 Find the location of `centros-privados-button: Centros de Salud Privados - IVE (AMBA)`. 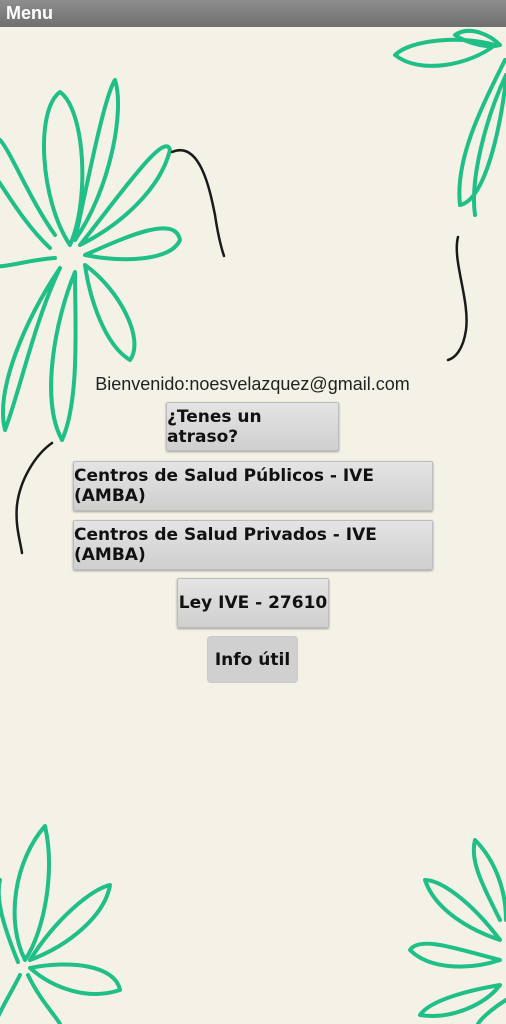

centros-privados-button: Centros de Salud Privados - IVE (AMBA) is located at coordinates (253, 545).